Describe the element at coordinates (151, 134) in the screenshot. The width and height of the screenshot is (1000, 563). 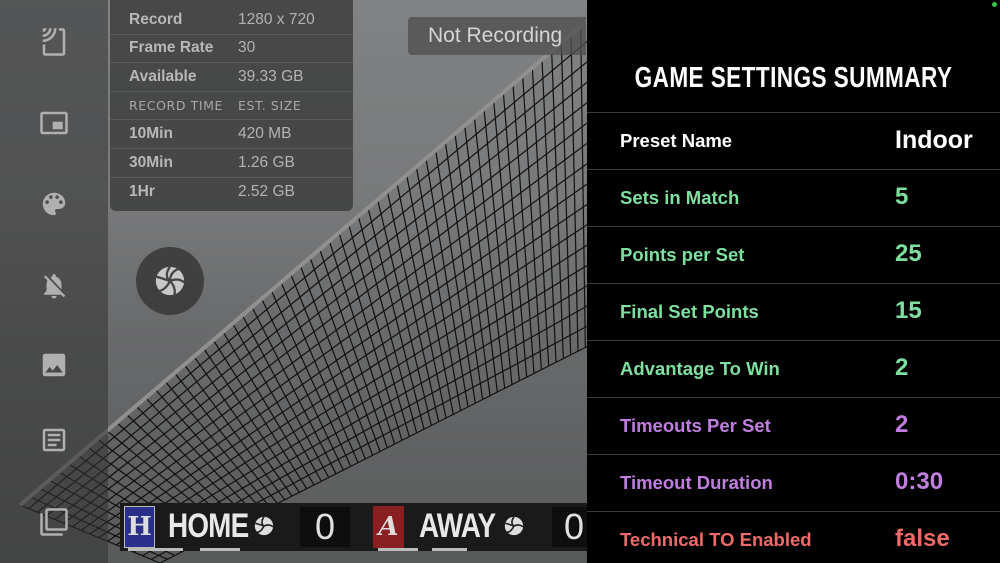
I see `estimate-time: 10Min` at that location.